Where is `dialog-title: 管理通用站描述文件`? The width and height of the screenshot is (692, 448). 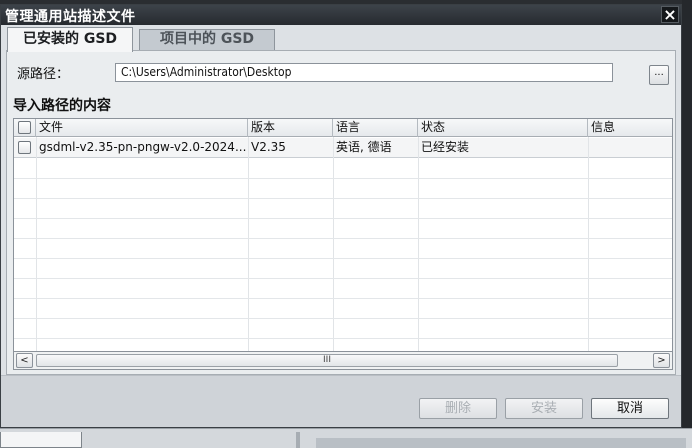
dialog-title: 管理通用站描述文件 is located at coordinates (70, 17).